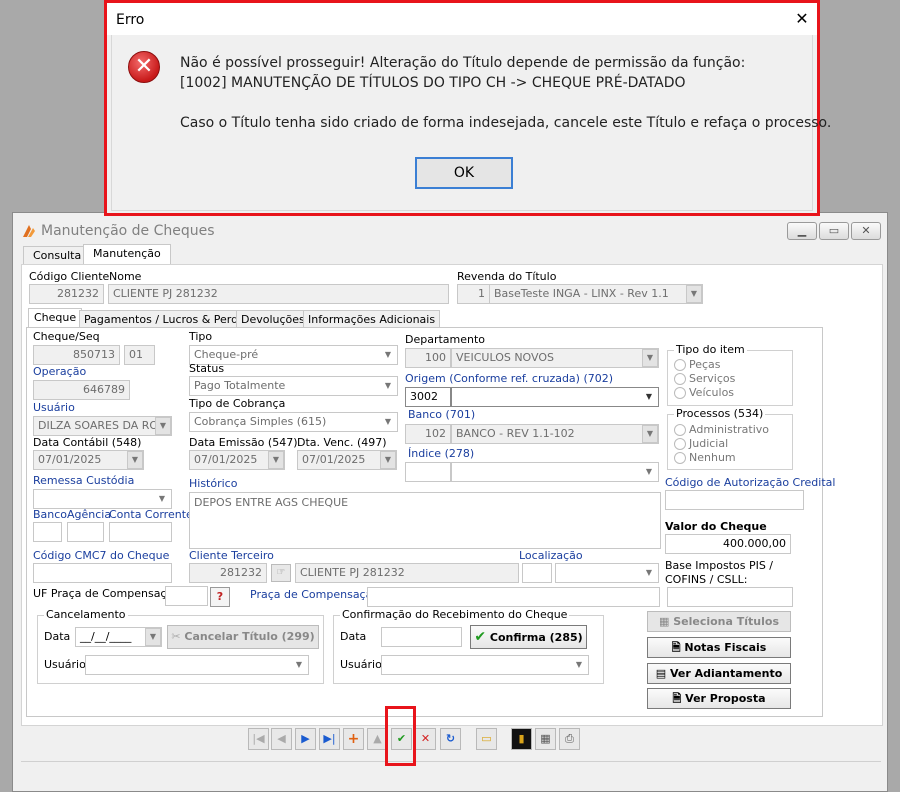 The image size is (900, 792). Describe the element at coordinates (730, 597) in the screenshot. I see `base-impostos-field` at that location.